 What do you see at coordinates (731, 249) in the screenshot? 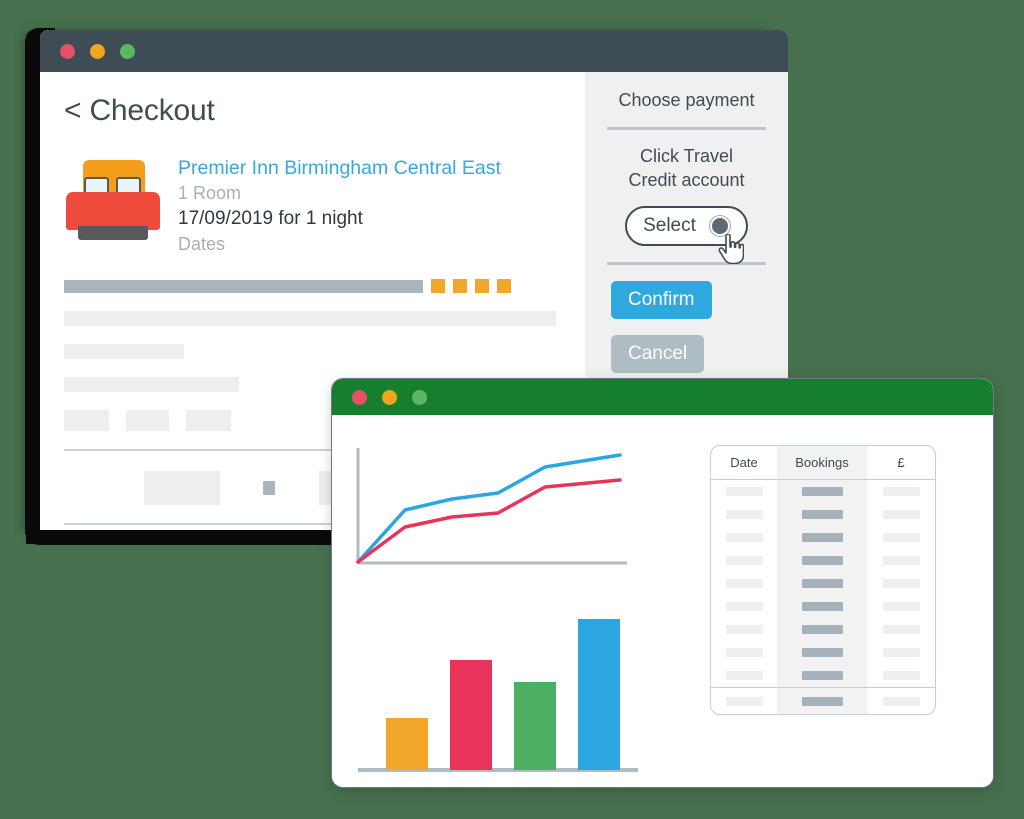
I see `hand-pointer-icon` at bounding box center [731, 249].